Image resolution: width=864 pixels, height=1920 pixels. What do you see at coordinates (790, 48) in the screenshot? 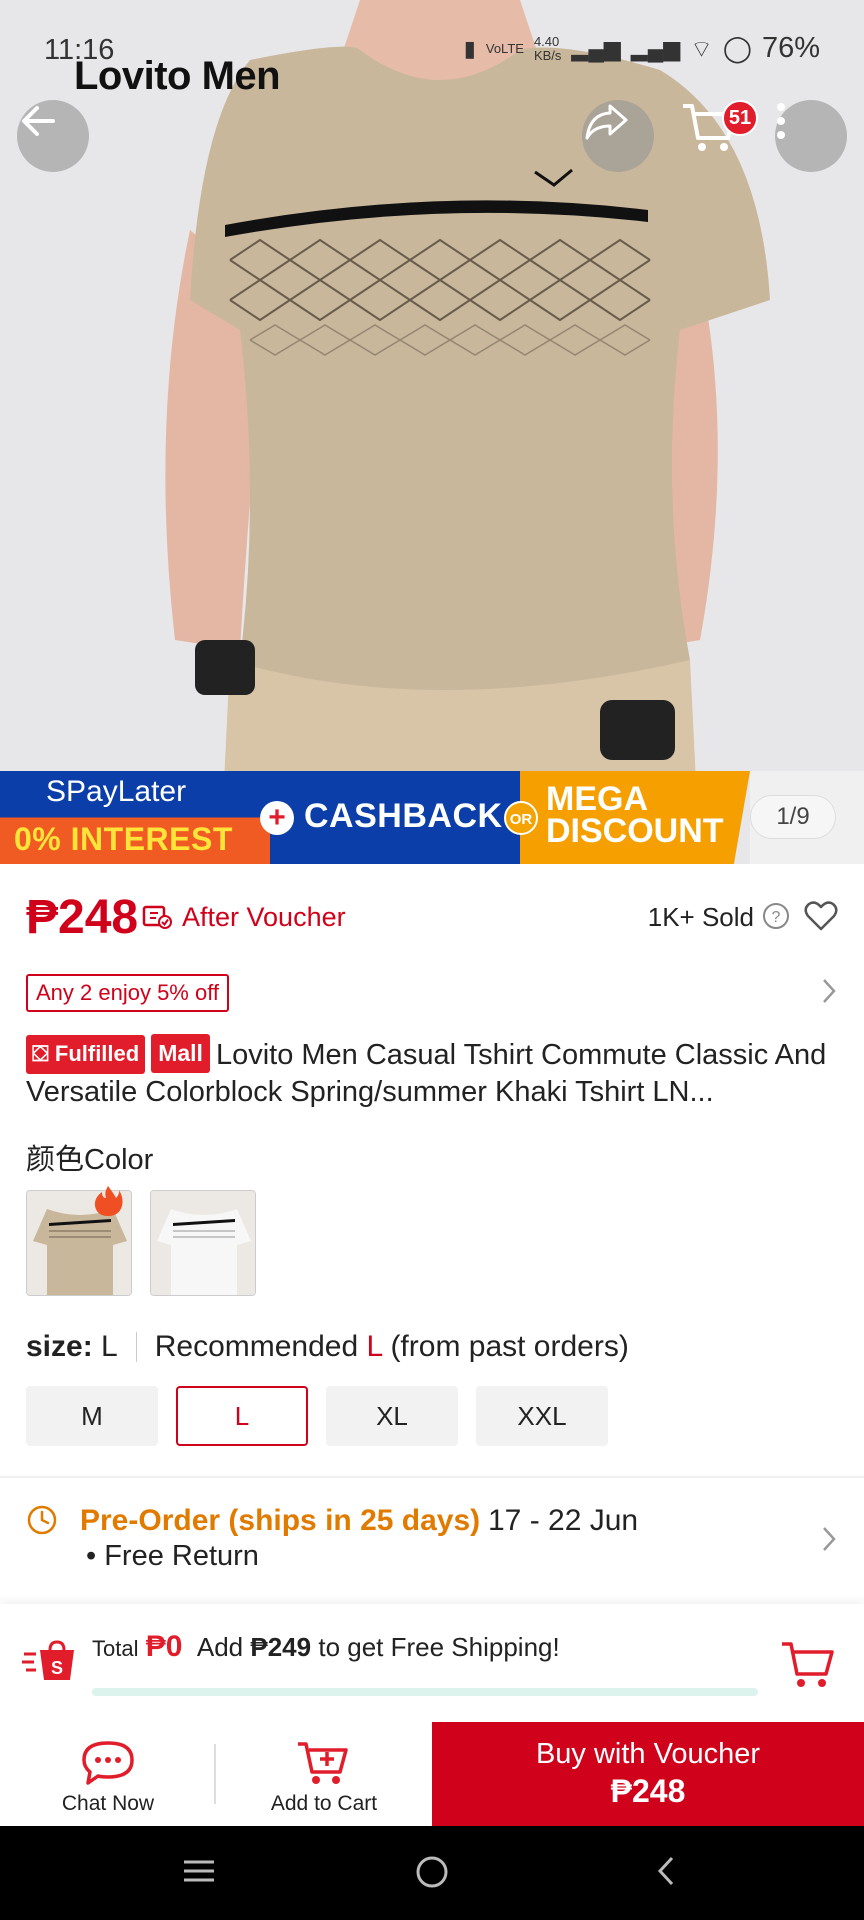
I see `battery-level: 76%` at bounding box center [790, 48].